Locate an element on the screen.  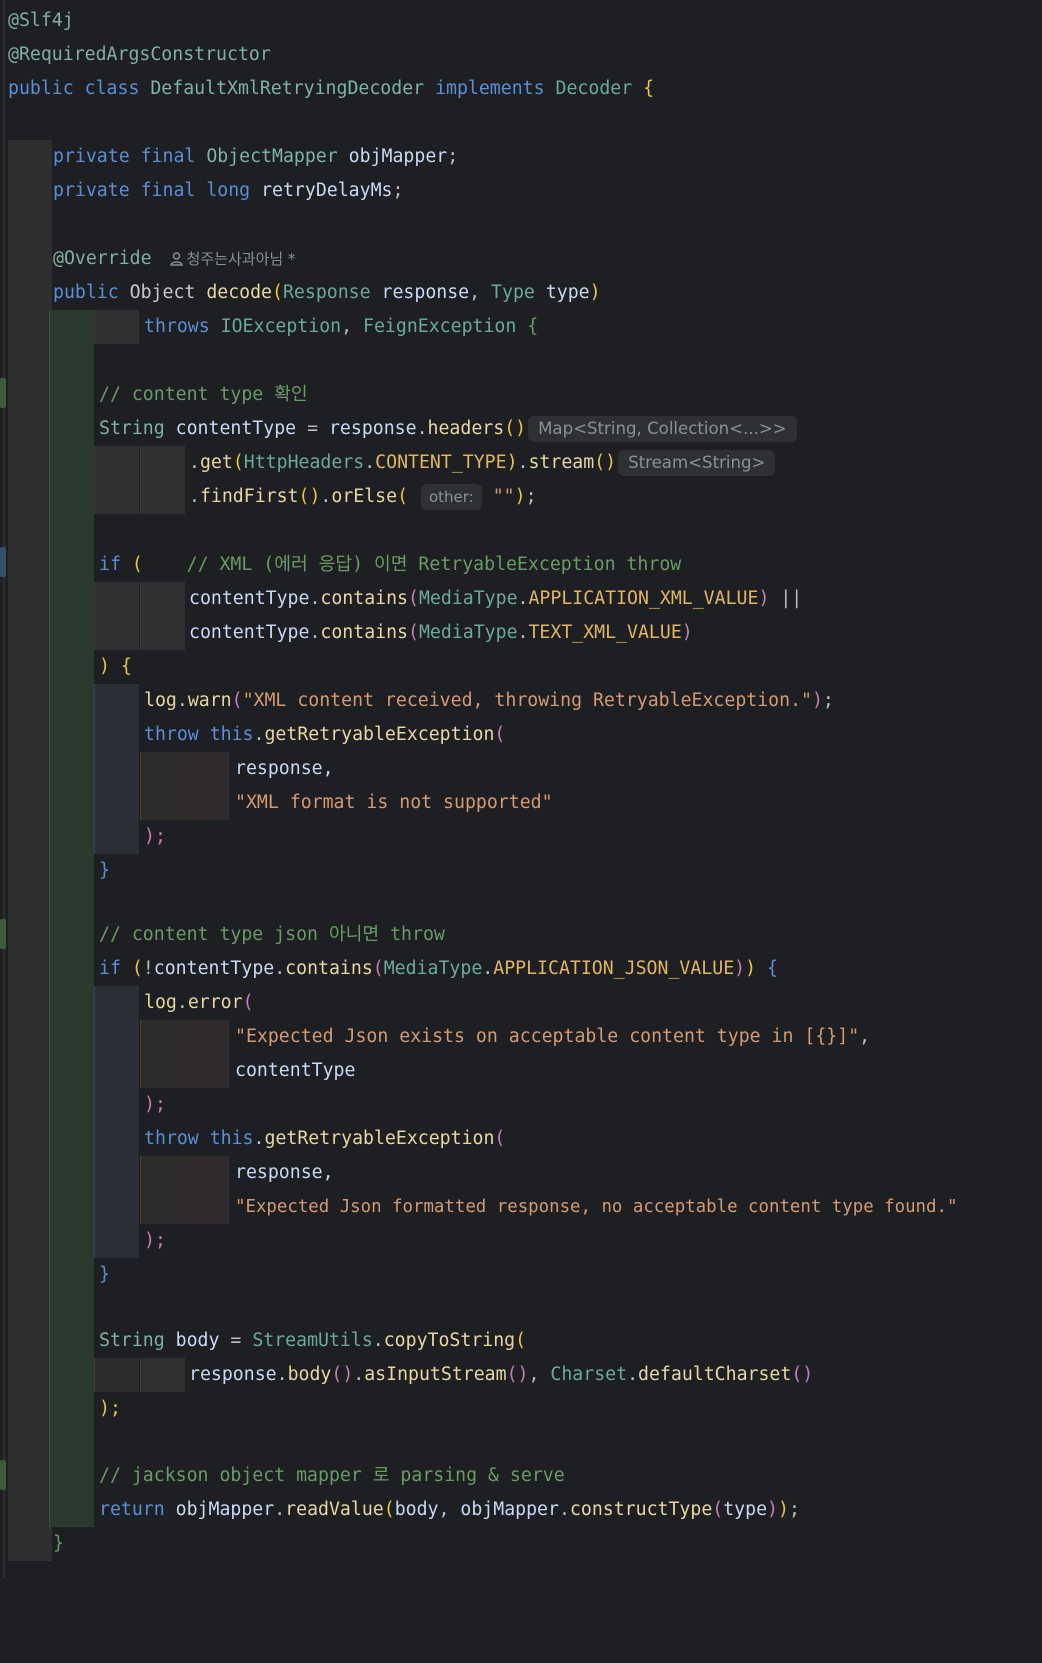
code-line: @Override 청주는사과아님 * is located at coordinates (521, 259).